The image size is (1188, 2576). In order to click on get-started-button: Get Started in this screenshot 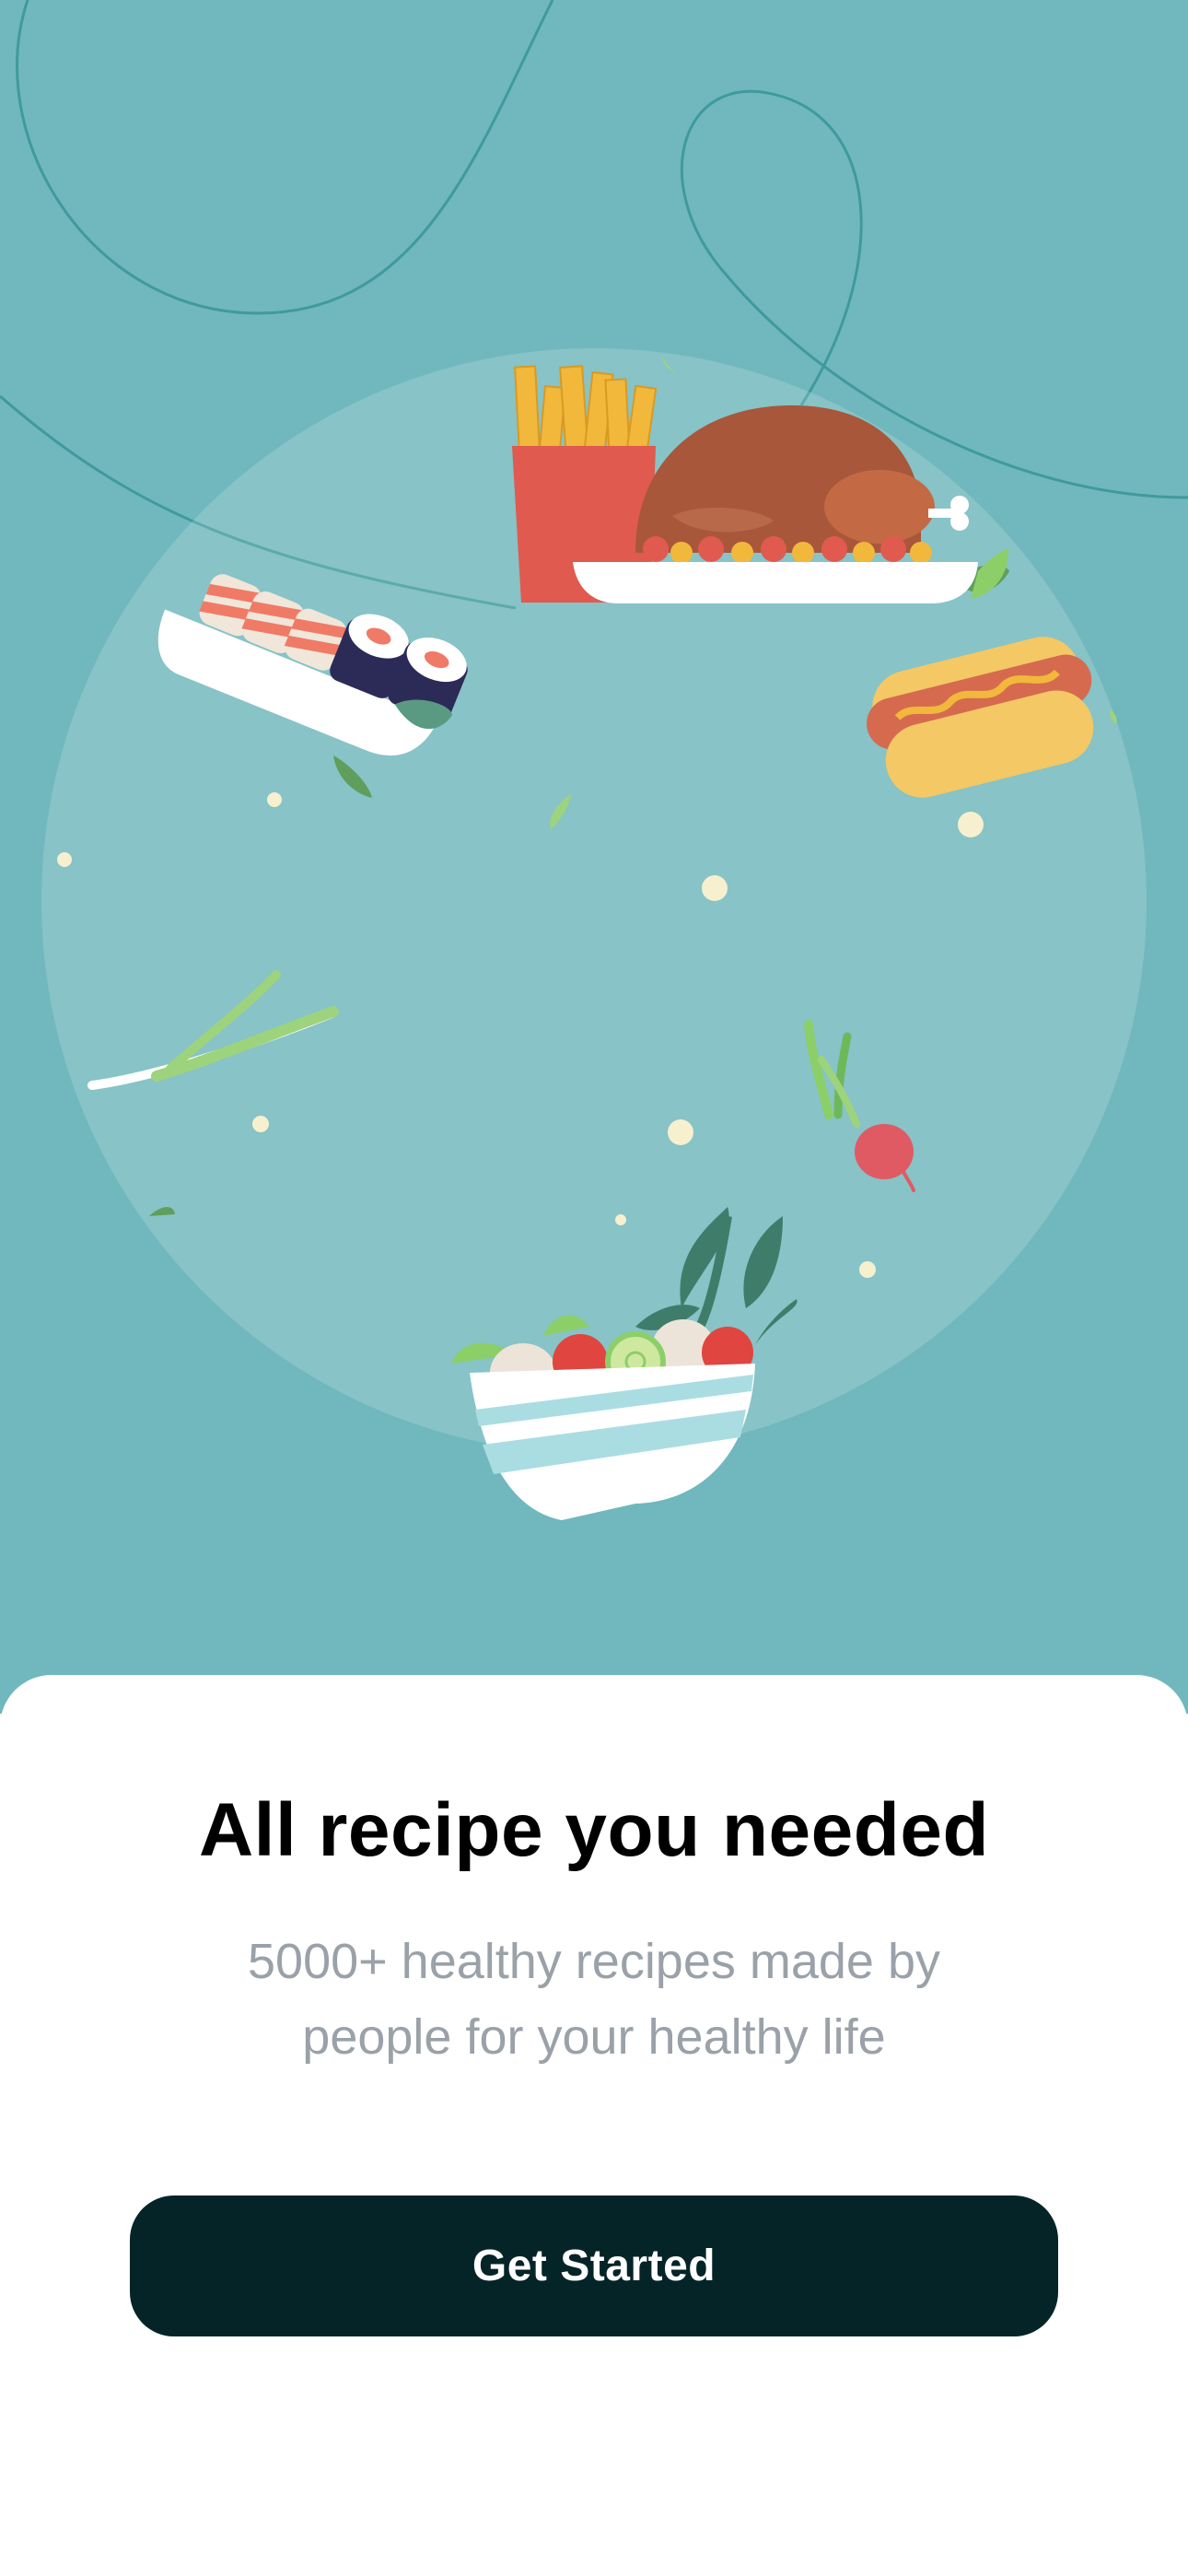, I will do `click(594, 2265)`.